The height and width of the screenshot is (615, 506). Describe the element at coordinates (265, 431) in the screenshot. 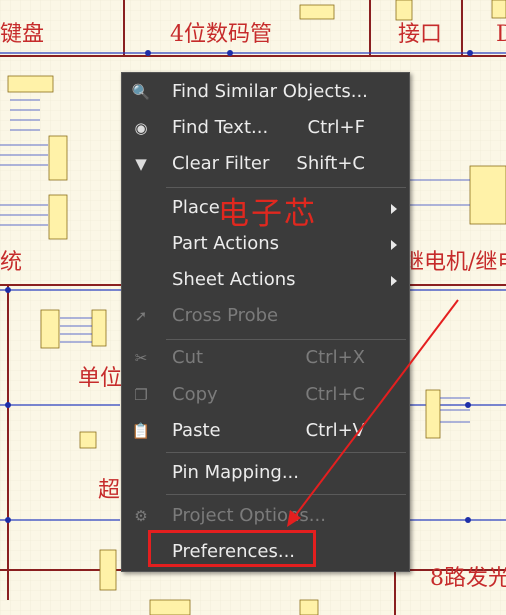

I see `menu-item-paste: 📋 Paste Ctrl+V` at that location.